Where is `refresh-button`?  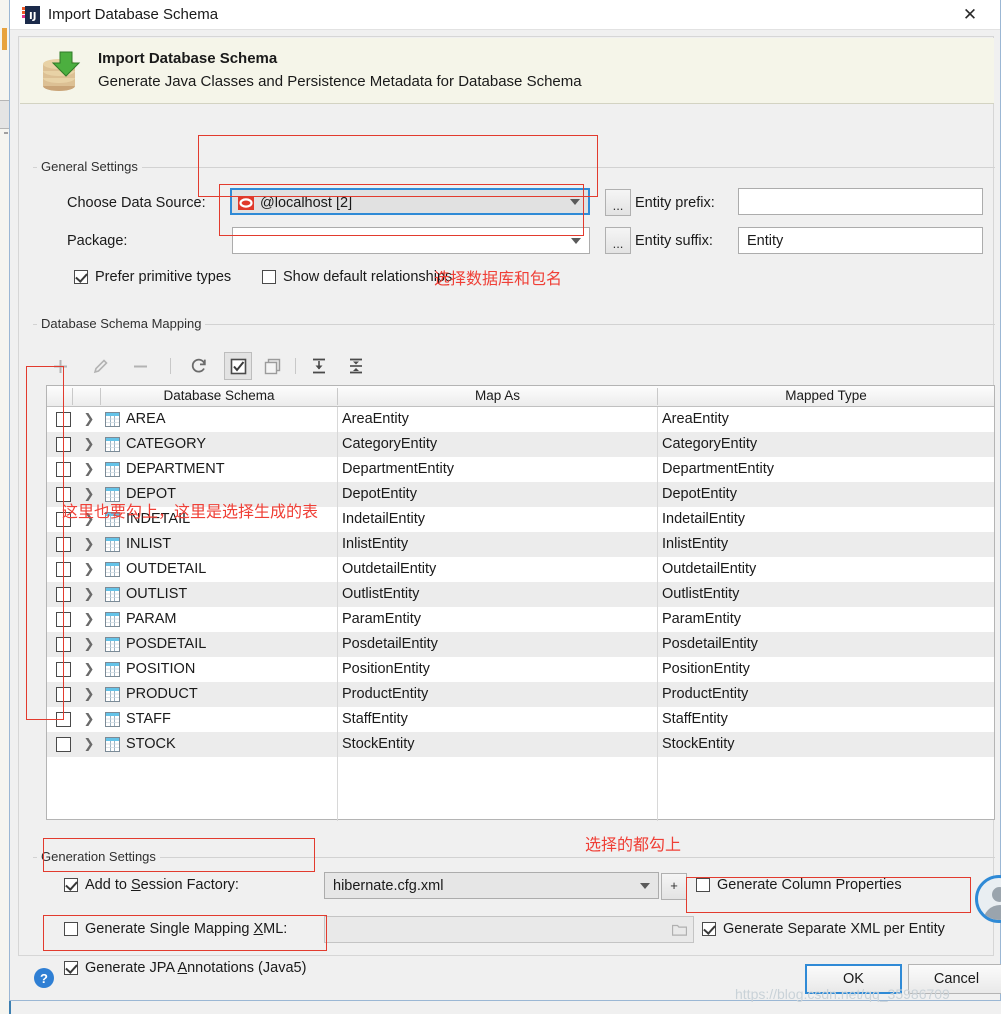 refresh-button is located at coordinates (199, 366).